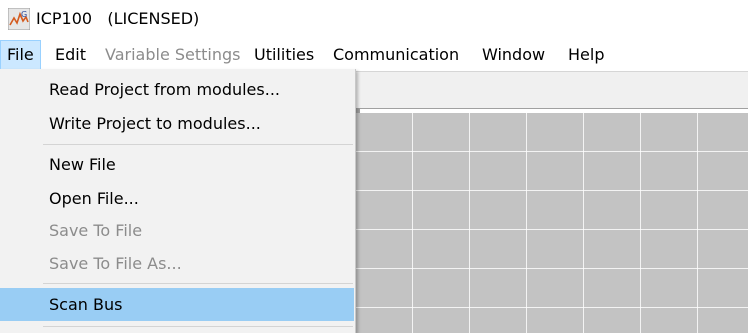 Image resolution: width=748 pixels, height=333 pixels. I want to click on window-title: ICP100 (LICENSED), so click(118, 18).